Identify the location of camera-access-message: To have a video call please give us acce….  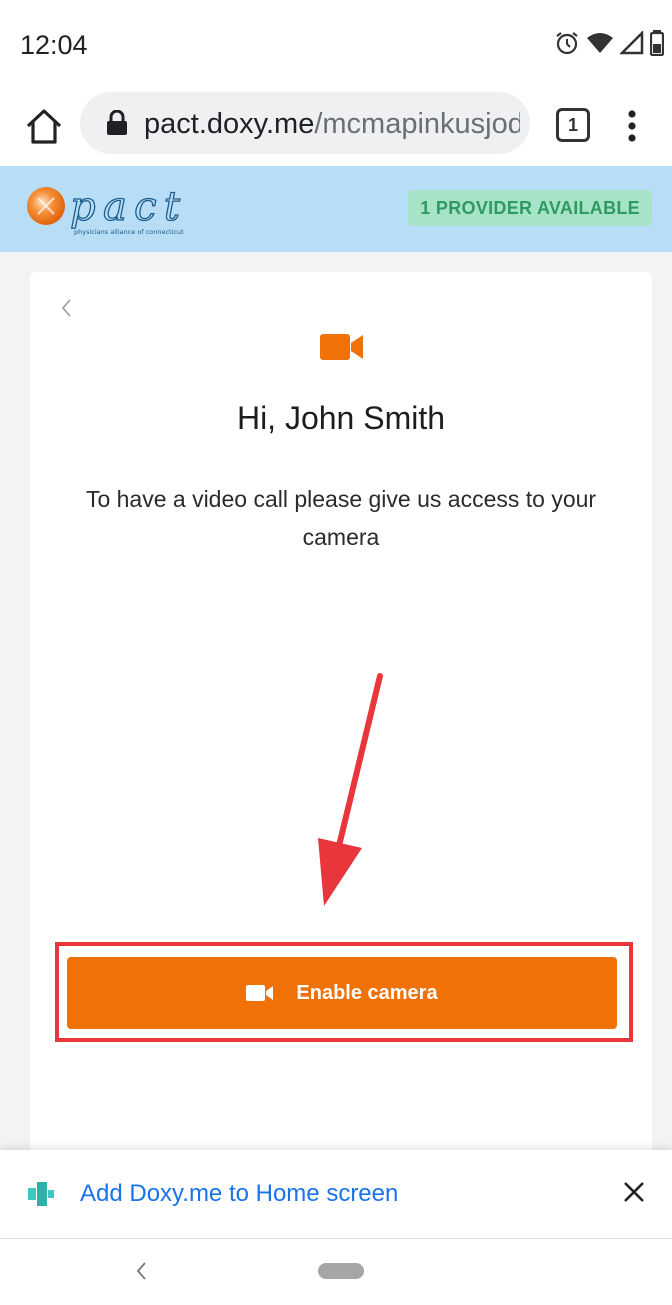
(341, 518).